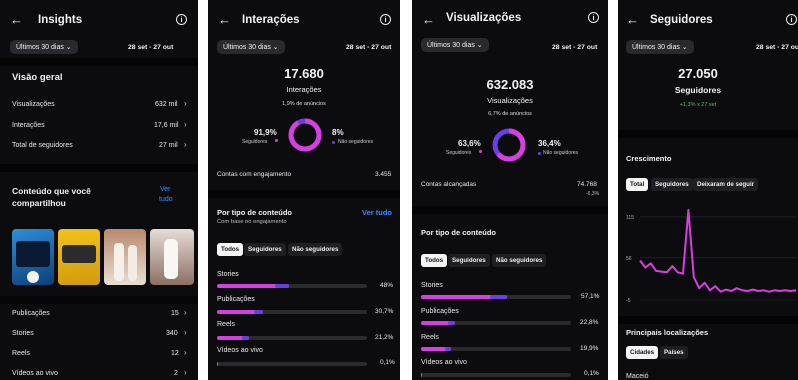  What do you see at coordinates (649, 158) in the screenshot?
I see `growth-title: Crescimento` at bounding box center [649, 158].